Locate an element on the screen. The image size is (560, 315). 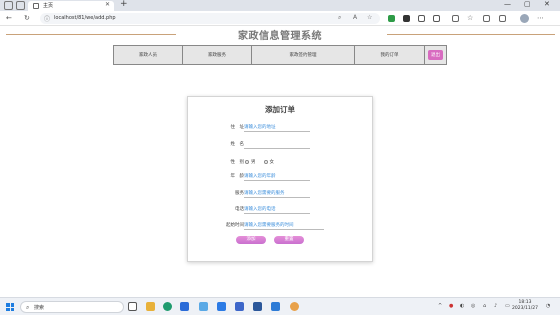
zoom-icon: ⌕ is located at coordinates (339, 18).